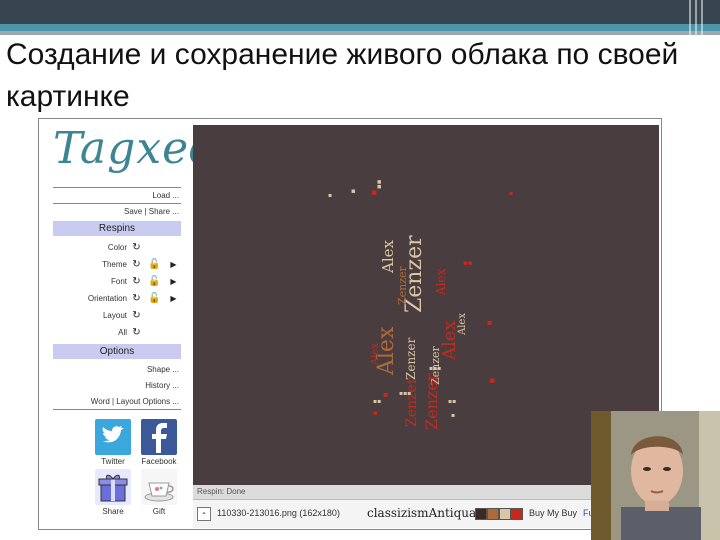  I want to click on facebook-label: Facebook, so click(159, 461).